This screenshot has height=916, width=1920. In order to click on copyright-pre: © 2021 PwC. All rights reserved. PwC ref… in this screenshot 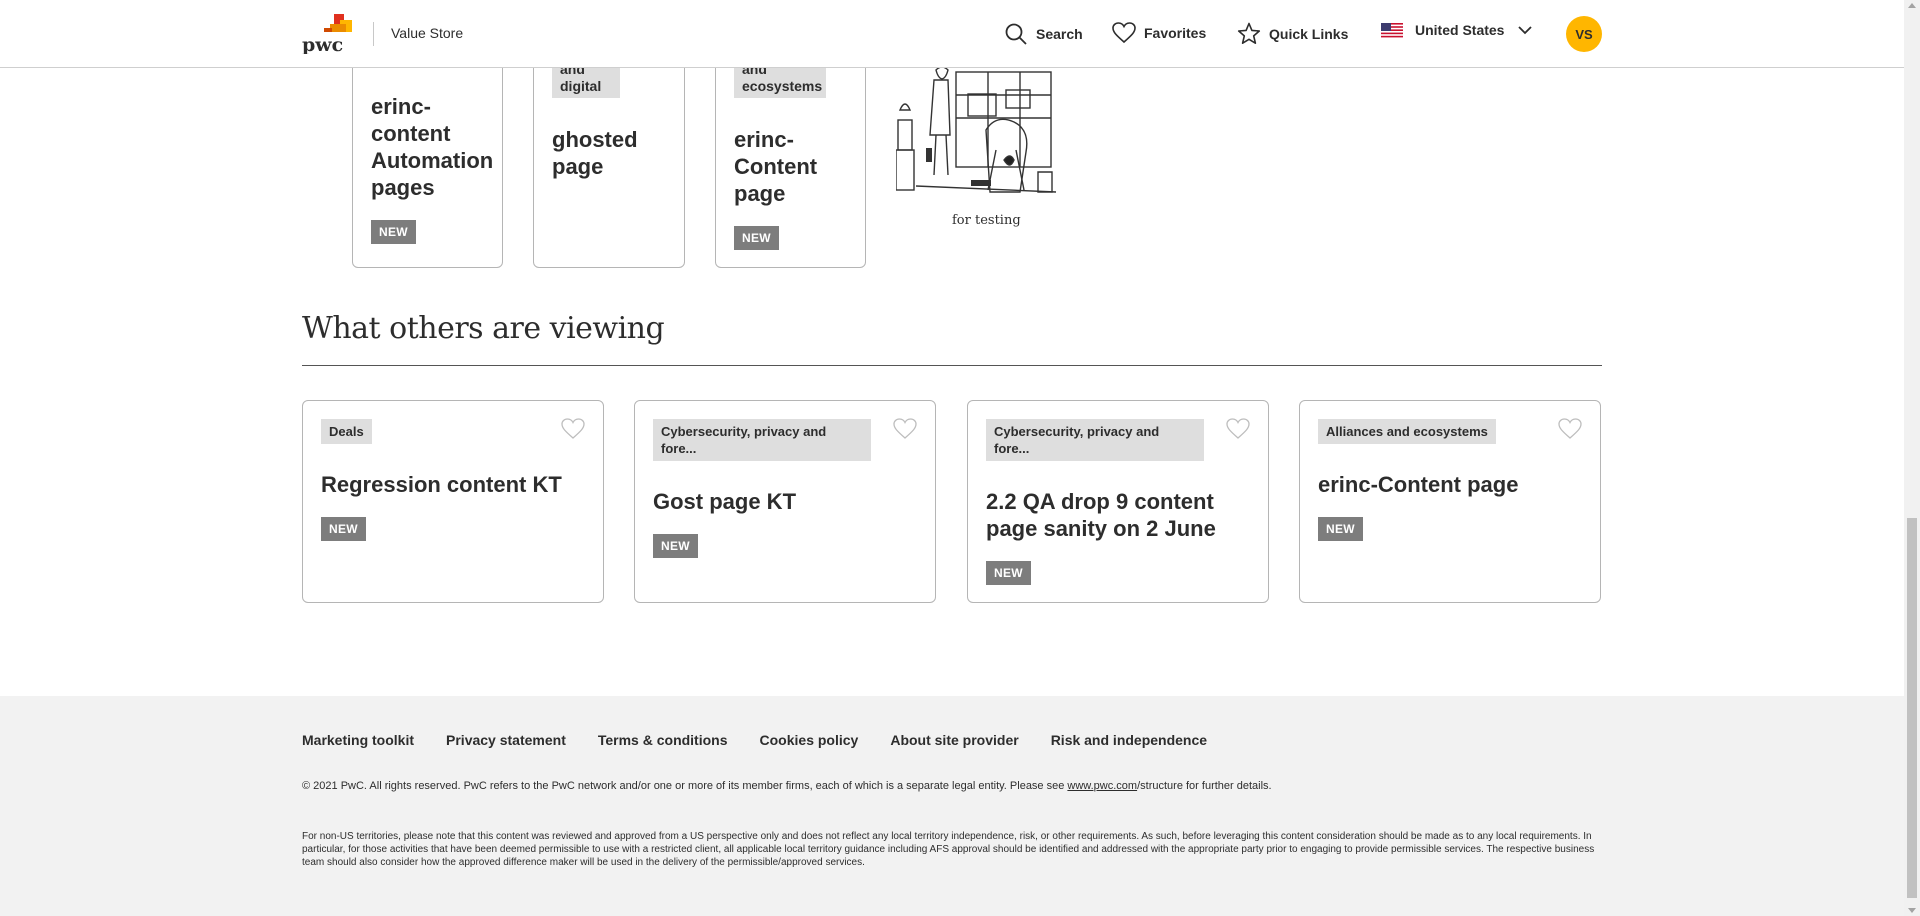, I will do `click(685, 786)`.